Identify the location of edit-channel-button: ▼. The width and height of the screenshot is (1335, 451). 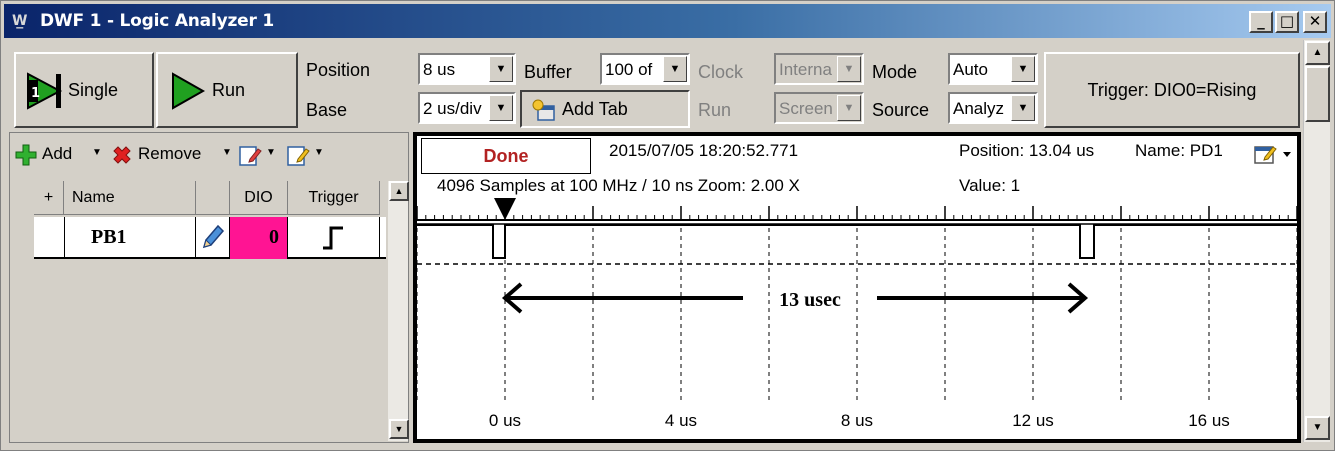
(260, 155).